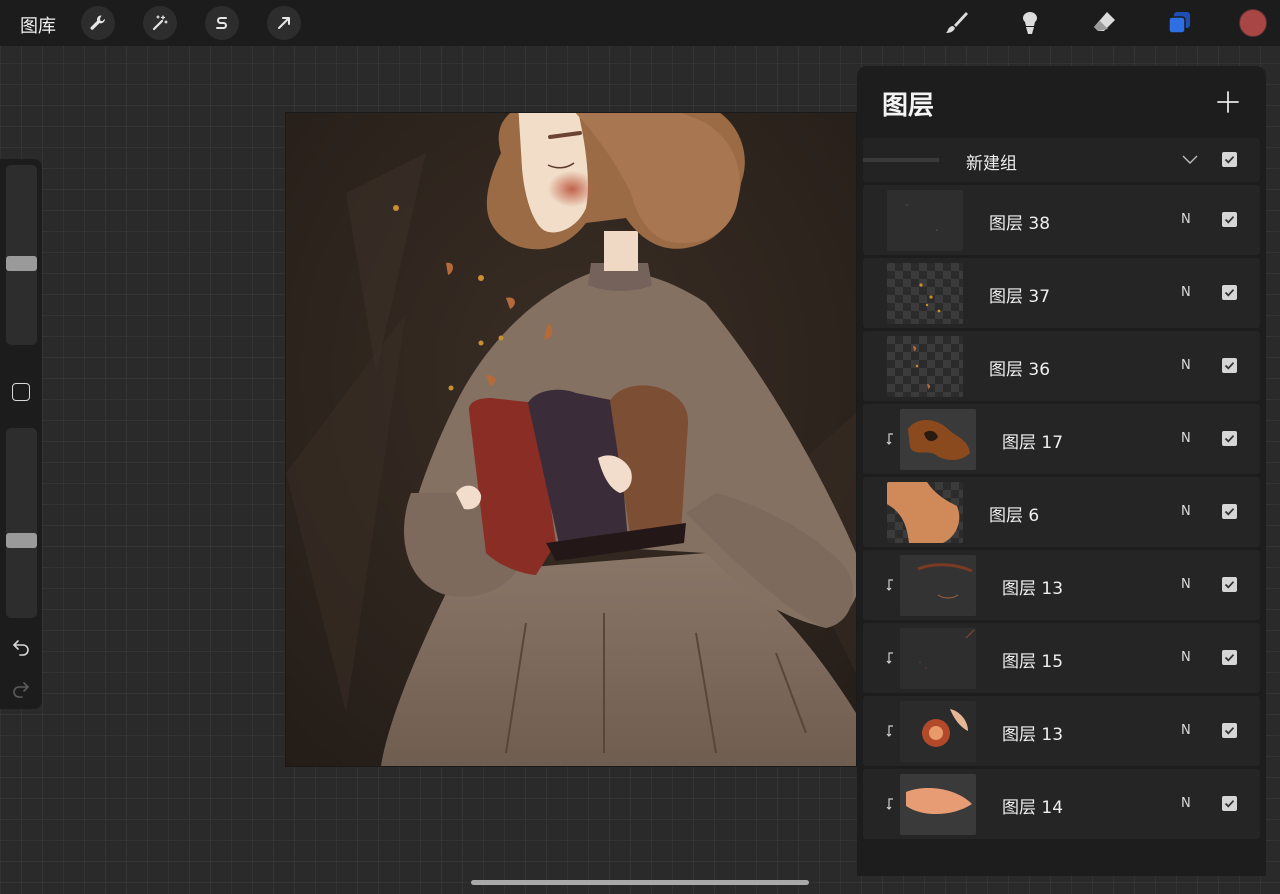 Image resolution: width=1280 pixels, height=894 pixels. I want to click on smudge-button, so click(1030, 23).